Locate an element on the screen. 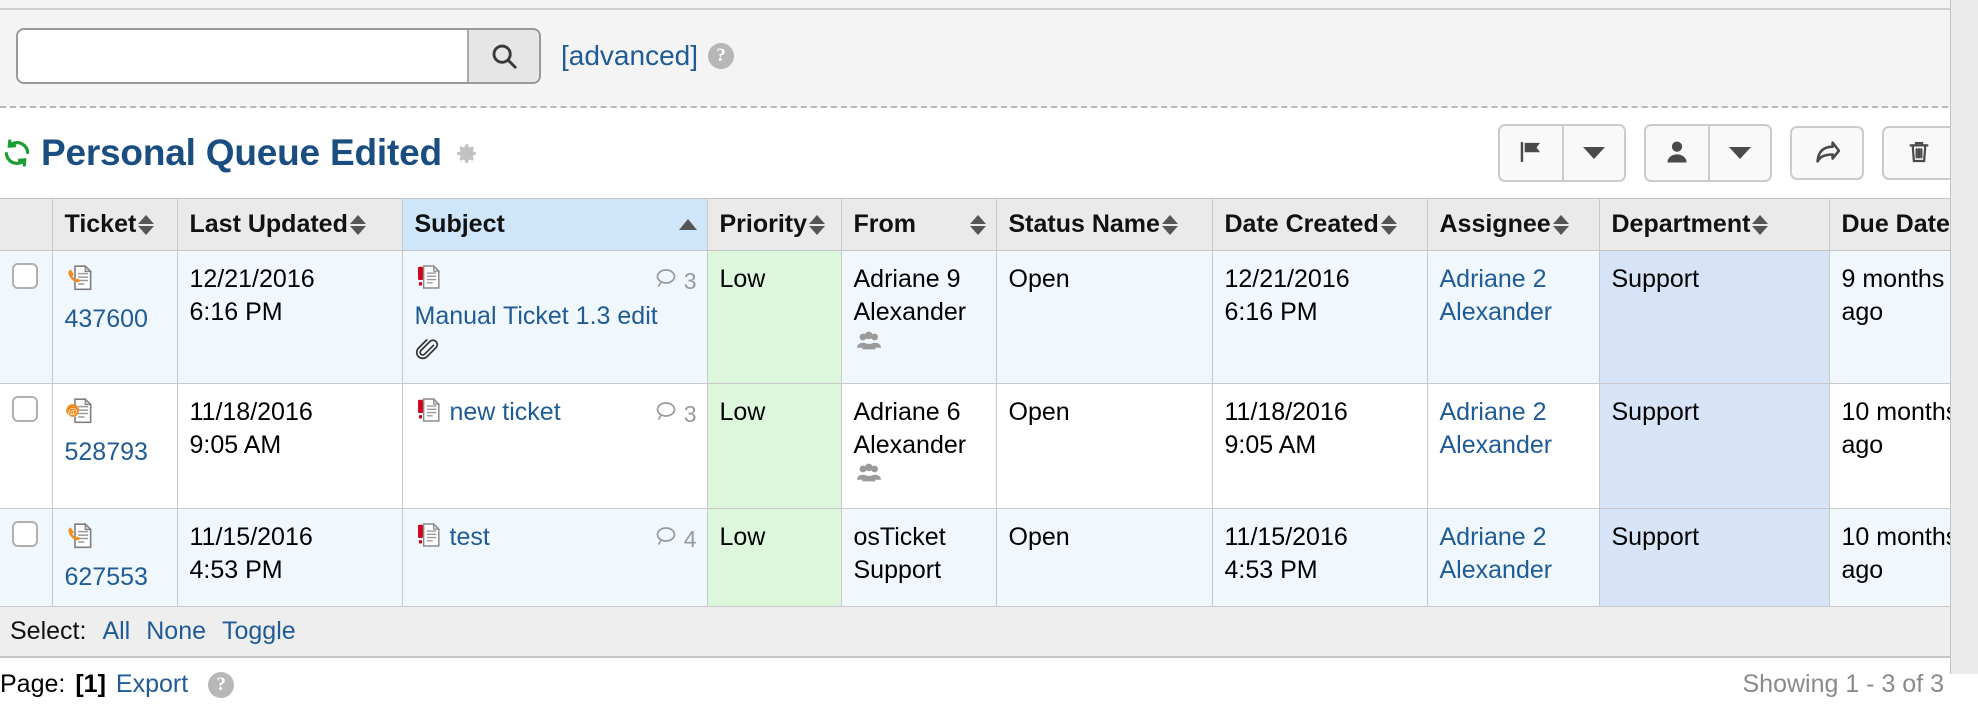 The height and width of the screenshot is (711, 1978). flag-button-group is located at coordinates (1562, 153).